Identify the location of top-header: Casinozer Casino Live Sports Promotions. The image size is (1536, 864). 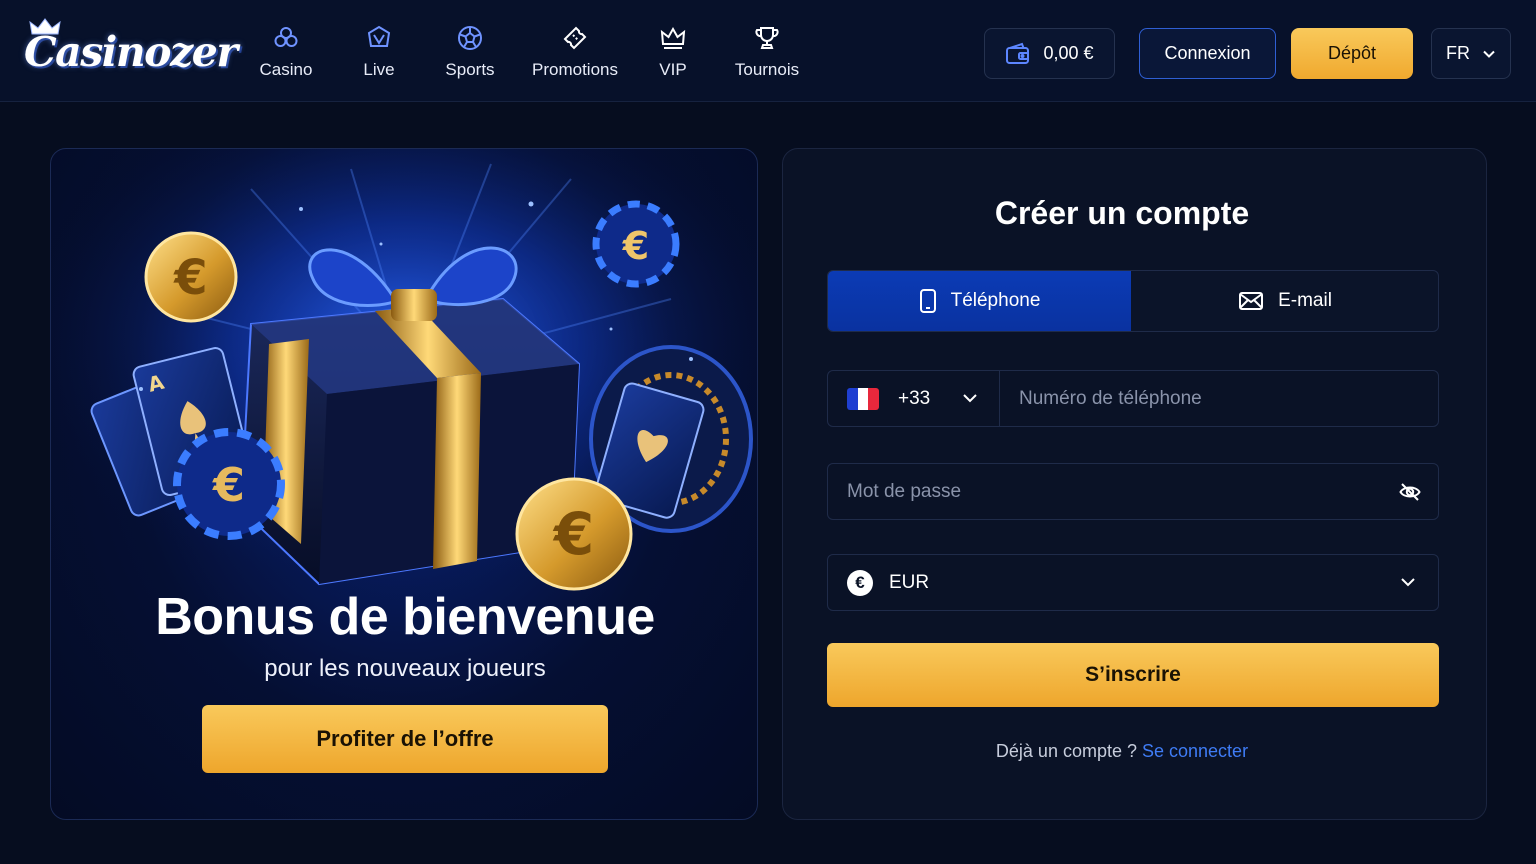
(768, 51).